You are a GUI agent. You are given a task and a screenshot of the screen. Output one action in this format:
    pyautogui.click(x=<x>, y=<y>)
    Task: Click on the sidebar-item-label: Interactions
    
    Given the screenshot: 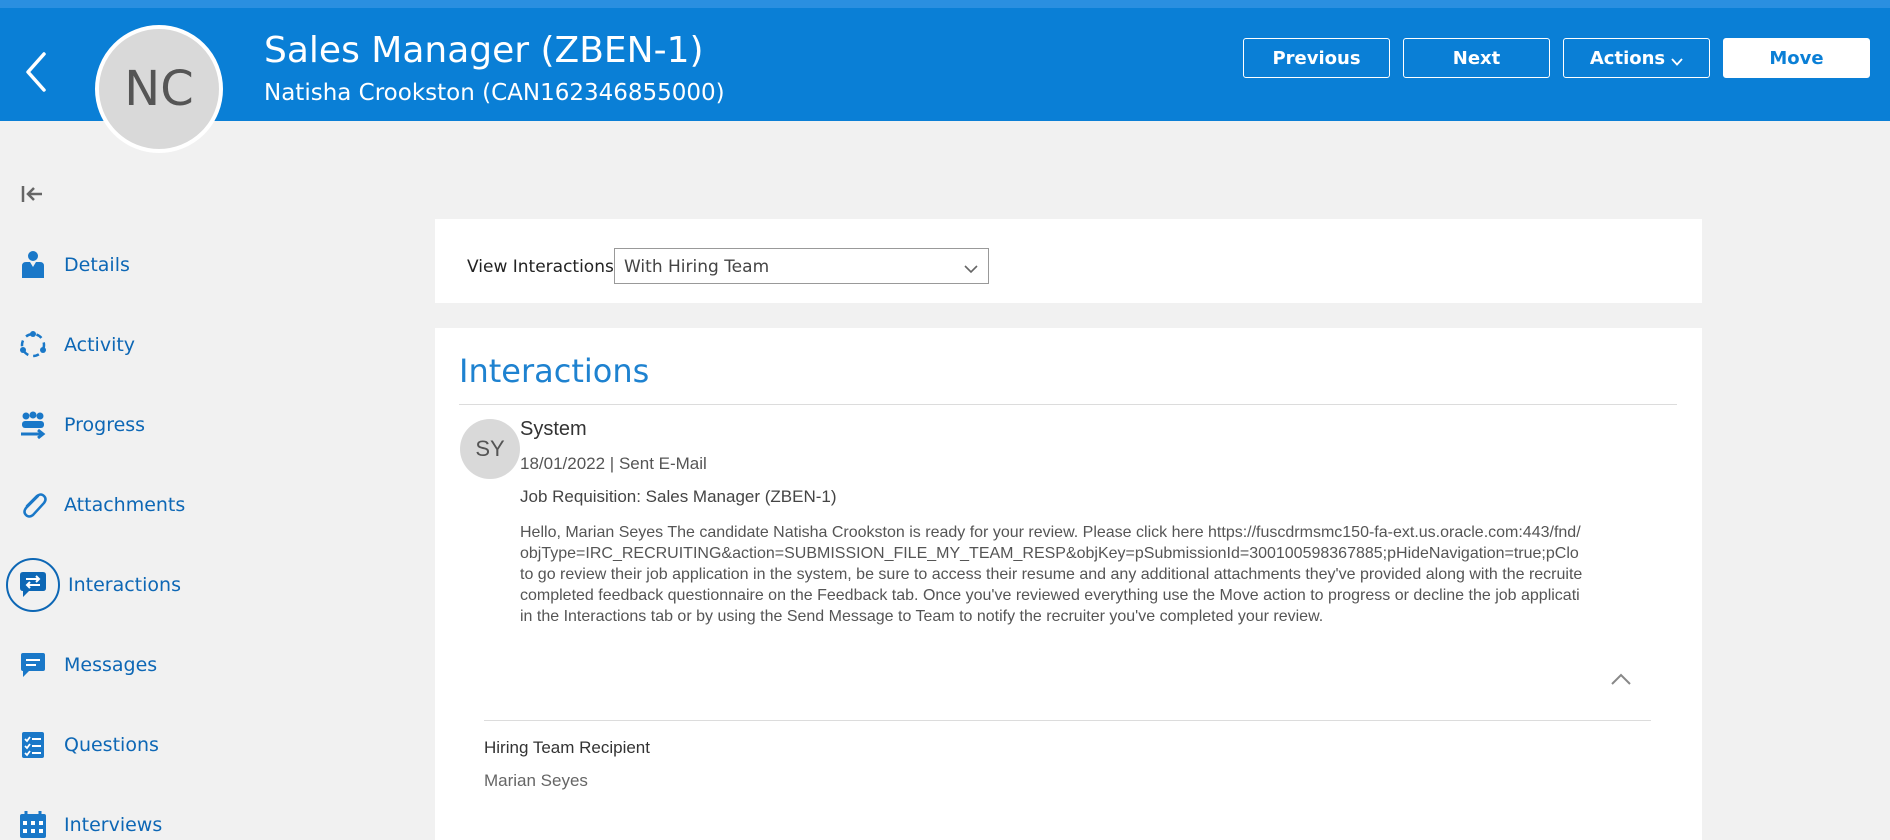 What is the action you would take?
    pyautogui.click(x=124, y=585)
    